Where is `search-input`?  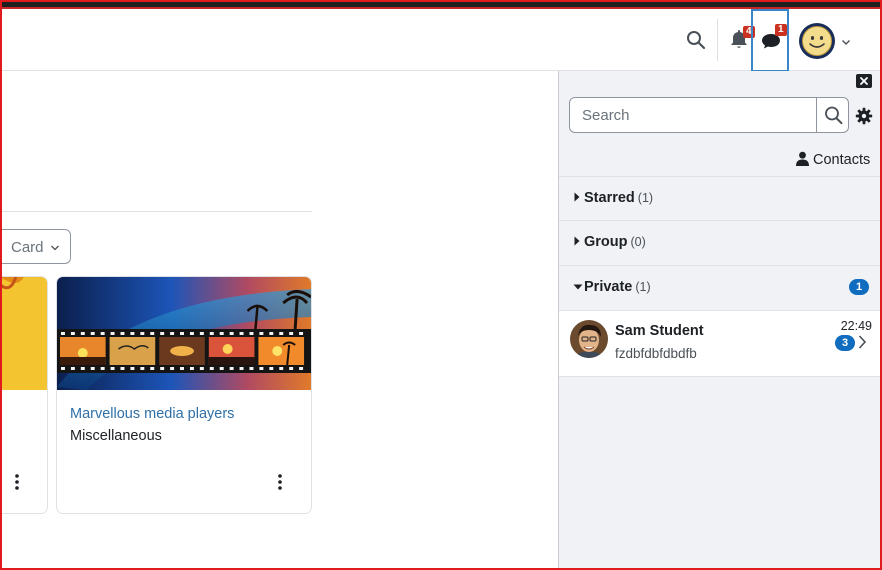 search-input is located at coordinates (692, 115).